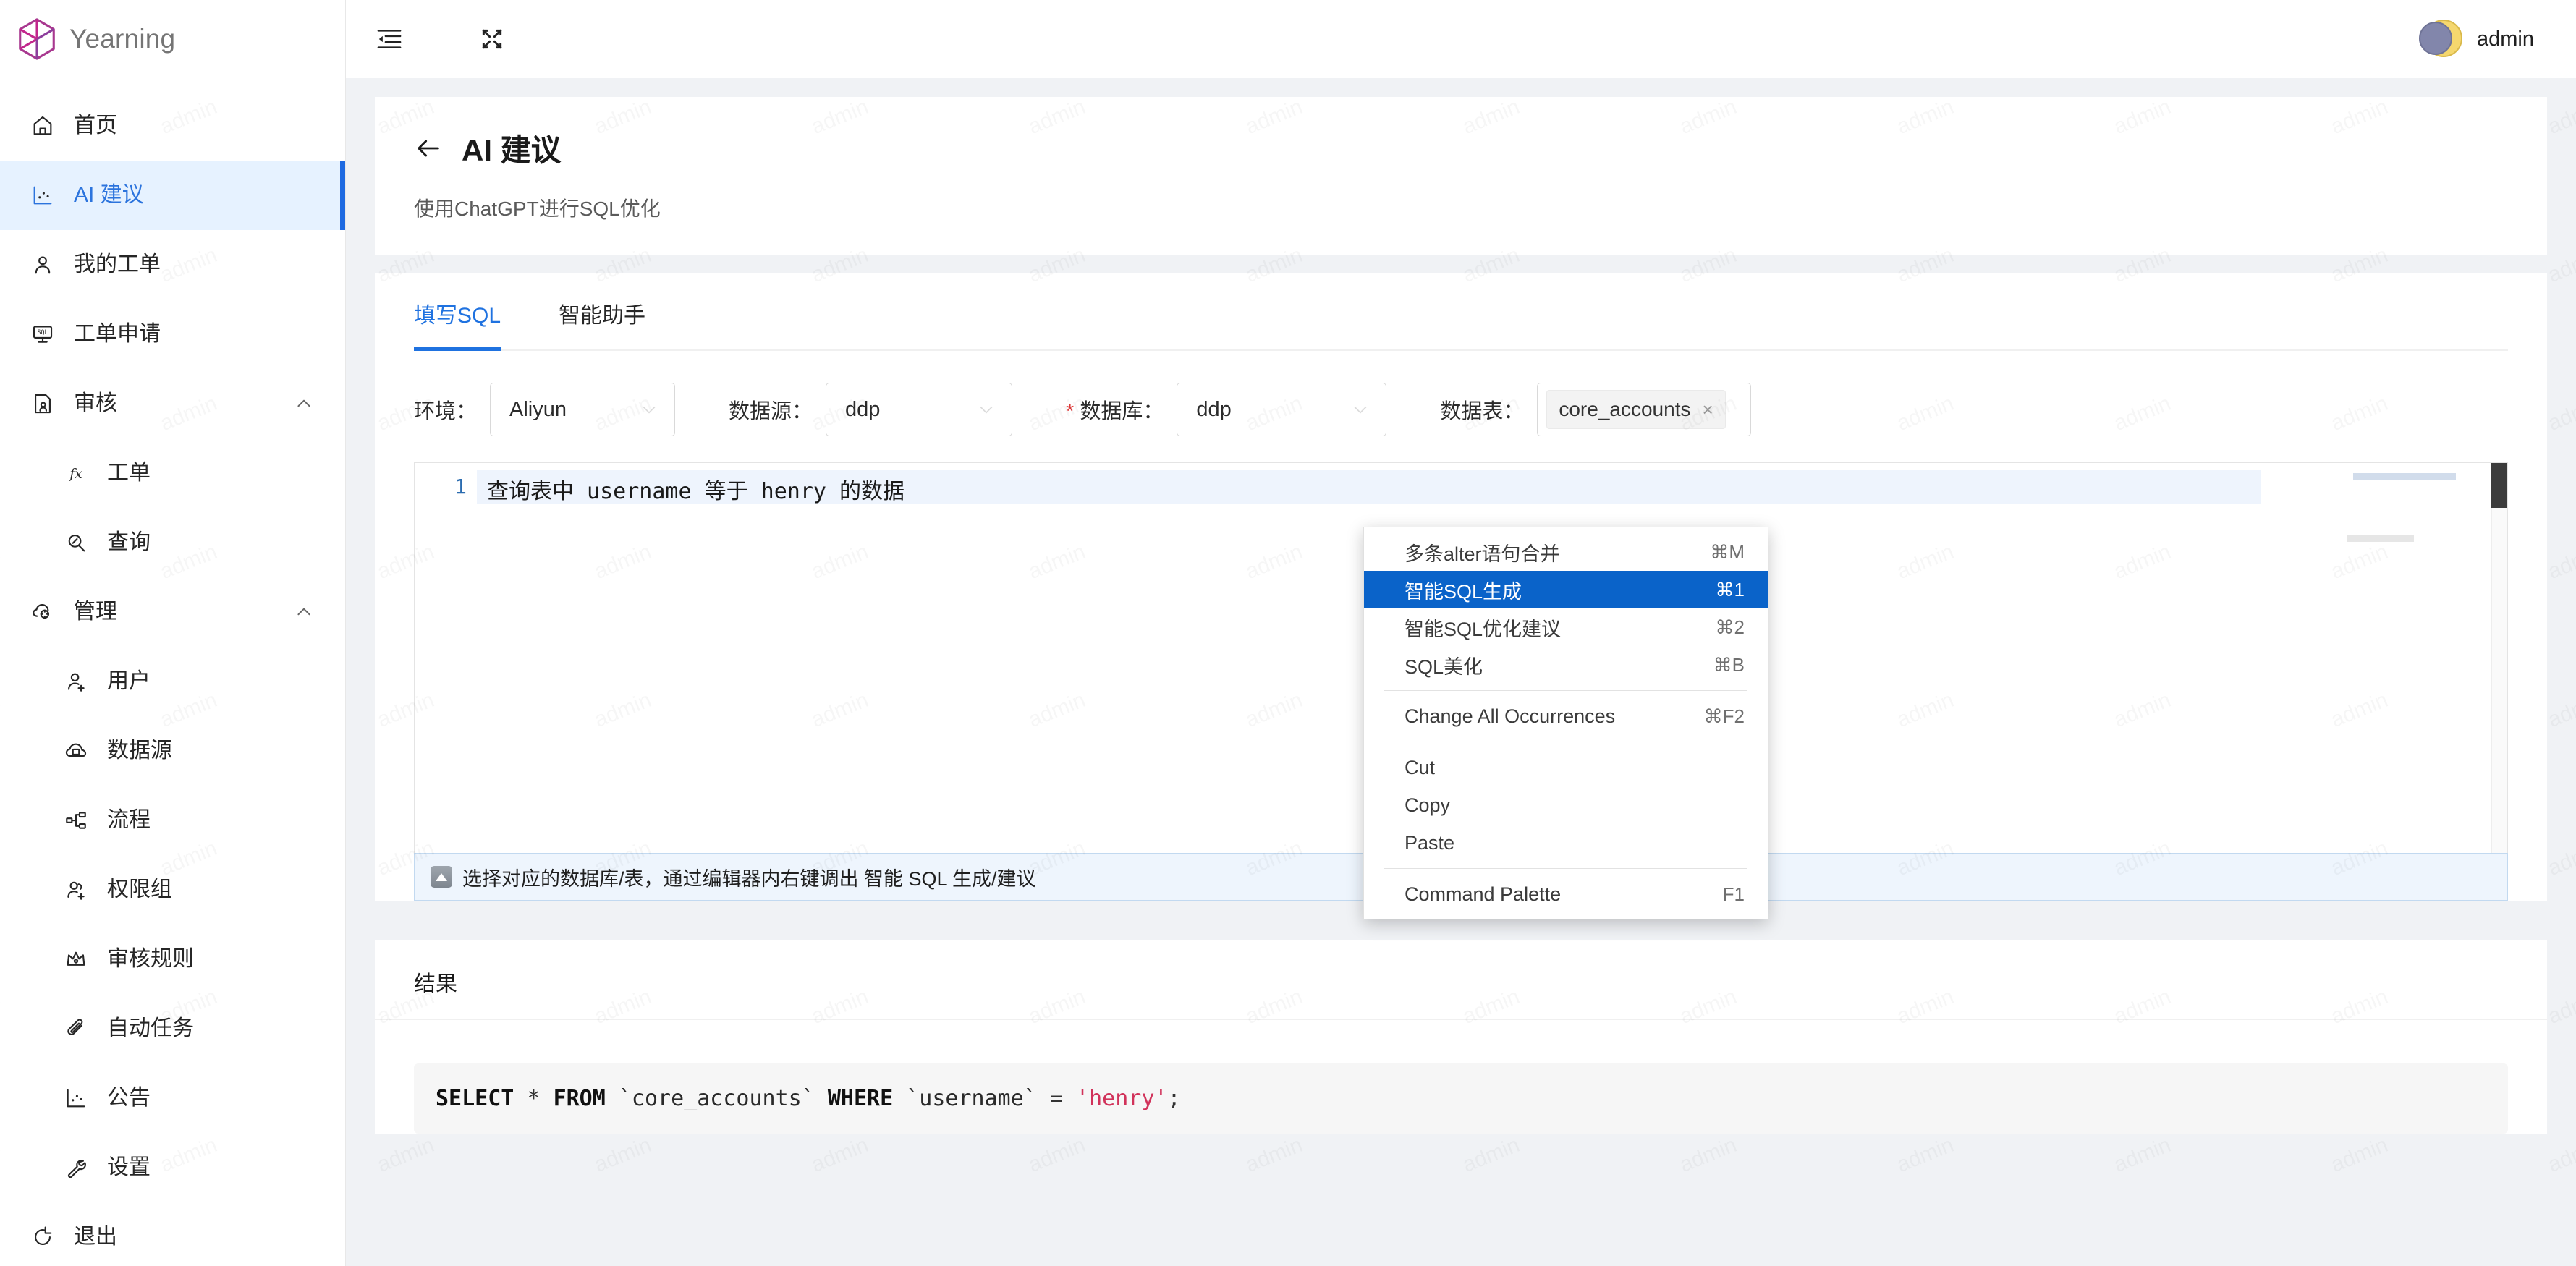 This screenshot has width=2576, height=1266. I want to click on env-select: Aliyun, so click(583, 409).